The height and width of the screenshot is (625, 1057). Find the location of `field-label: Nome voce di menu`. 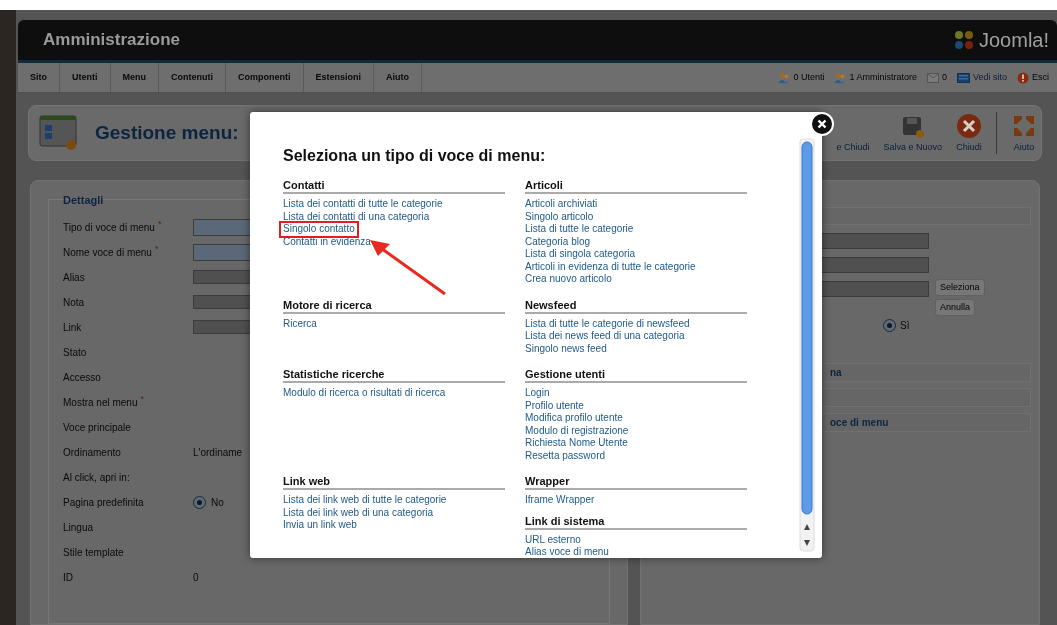

field-label: Nome voce di menu is located at coordinates (107, 252).